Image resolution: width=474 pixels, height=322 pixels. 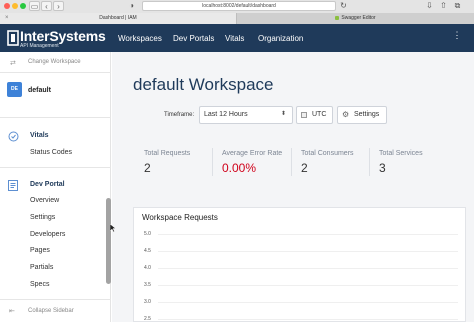 What do you see at coordinates (343, 6) in the screenshot?
I see `reload-icon: ↻` at bounding box center [343, 6].